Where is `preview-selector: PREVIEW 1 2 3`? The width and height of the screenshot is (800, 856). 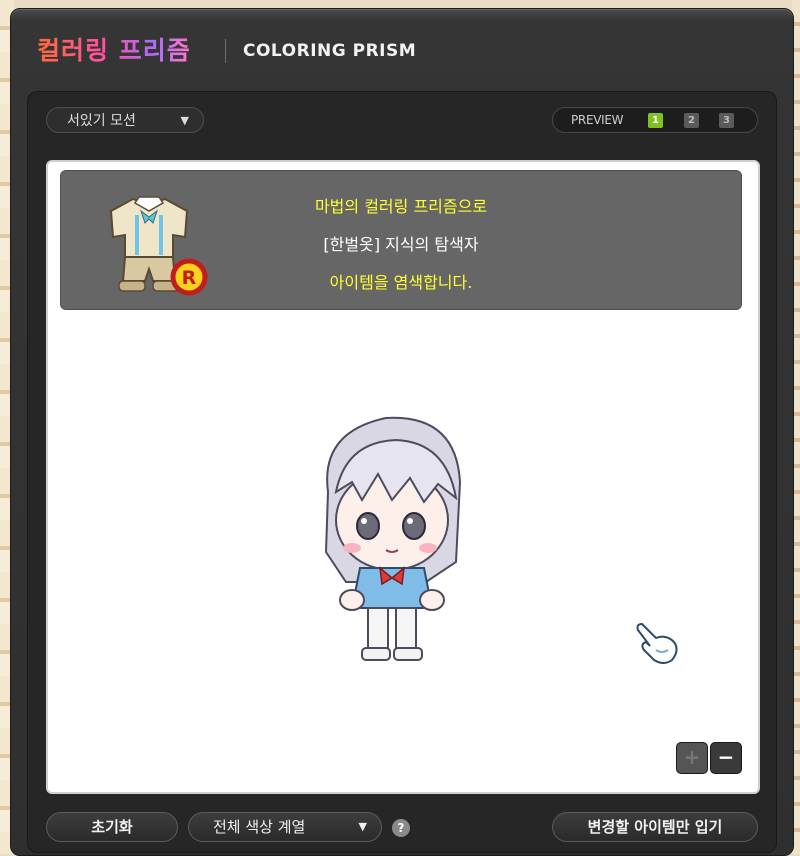
preview-selector: PREVIEW 1 2 3 is located at coordinates (655, 120).